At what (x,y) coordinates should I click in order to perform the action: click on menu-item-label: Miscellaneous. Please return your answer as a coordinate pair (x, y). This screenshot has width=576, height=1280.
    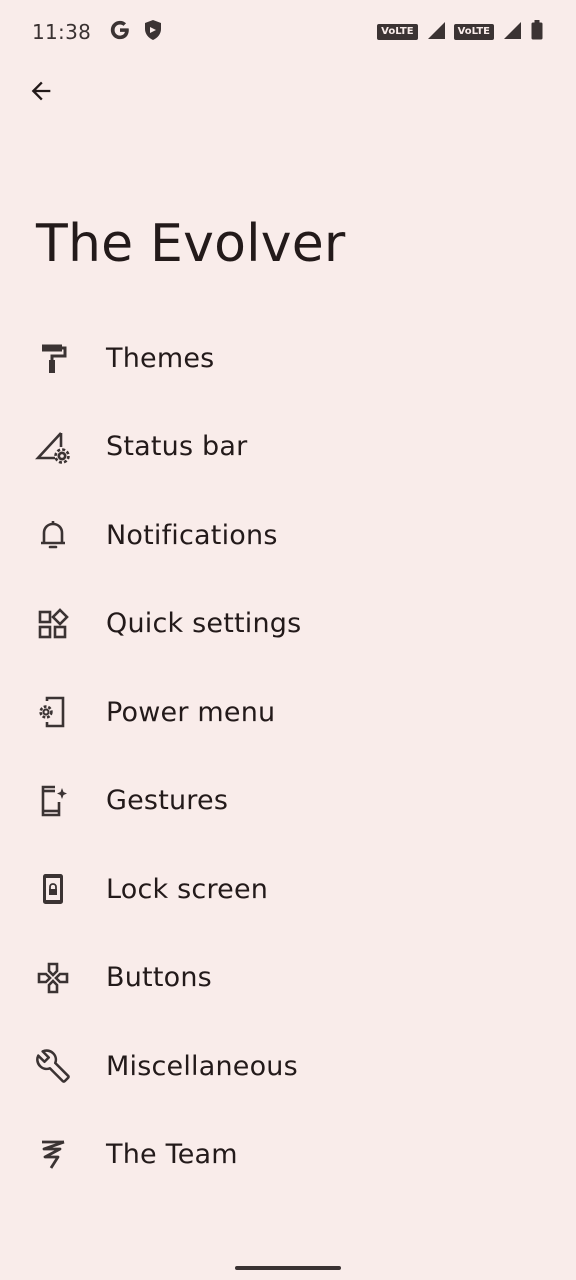
    Looking at the image, I should click on (202, 1066).